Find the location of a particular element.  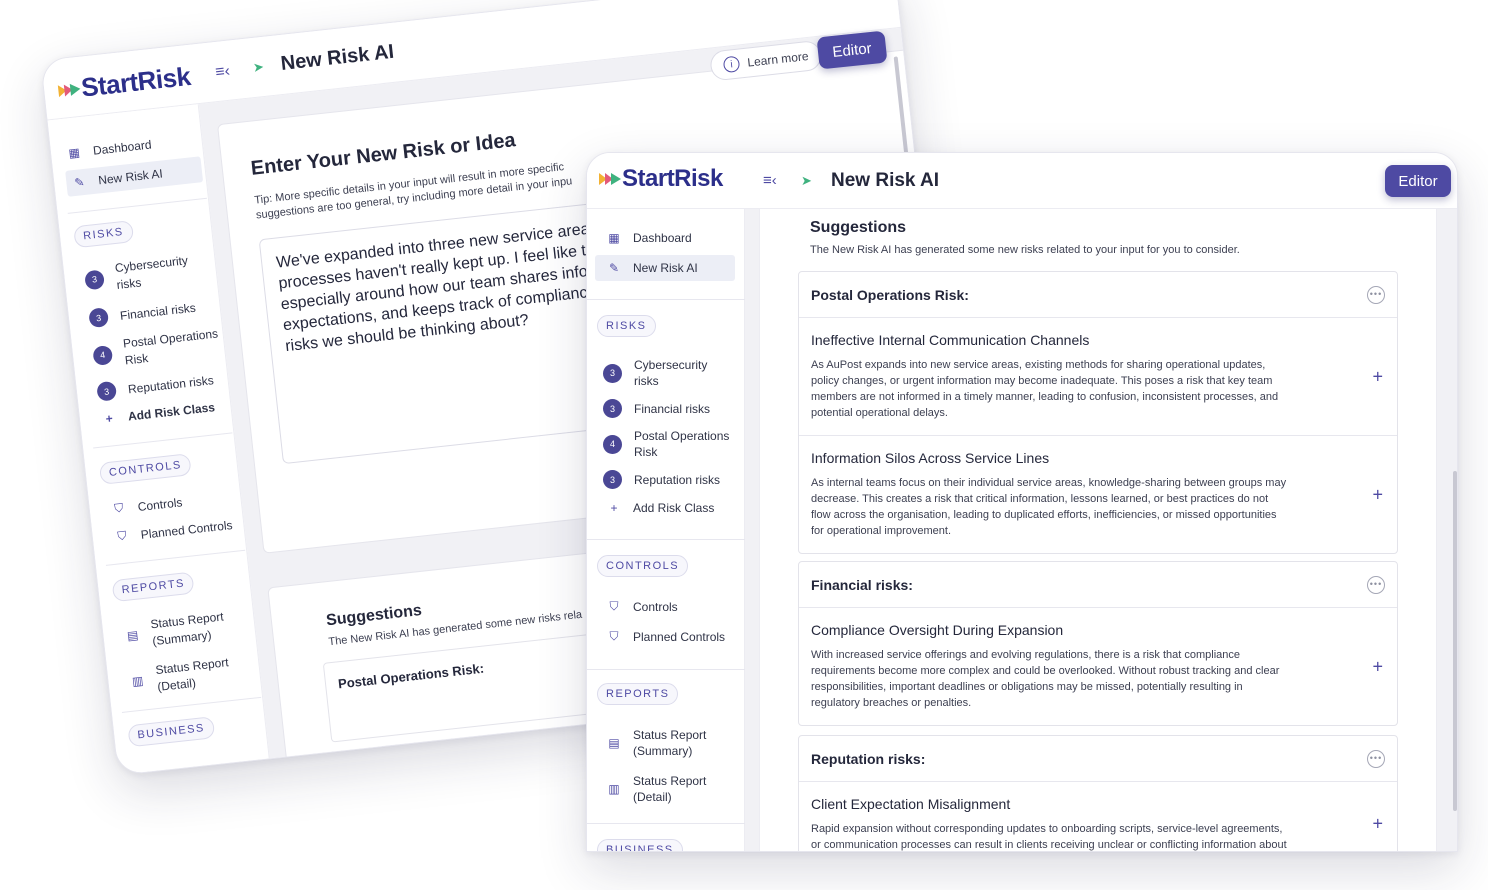

documents-icon: ▥ is located at coordinates (614, 789).